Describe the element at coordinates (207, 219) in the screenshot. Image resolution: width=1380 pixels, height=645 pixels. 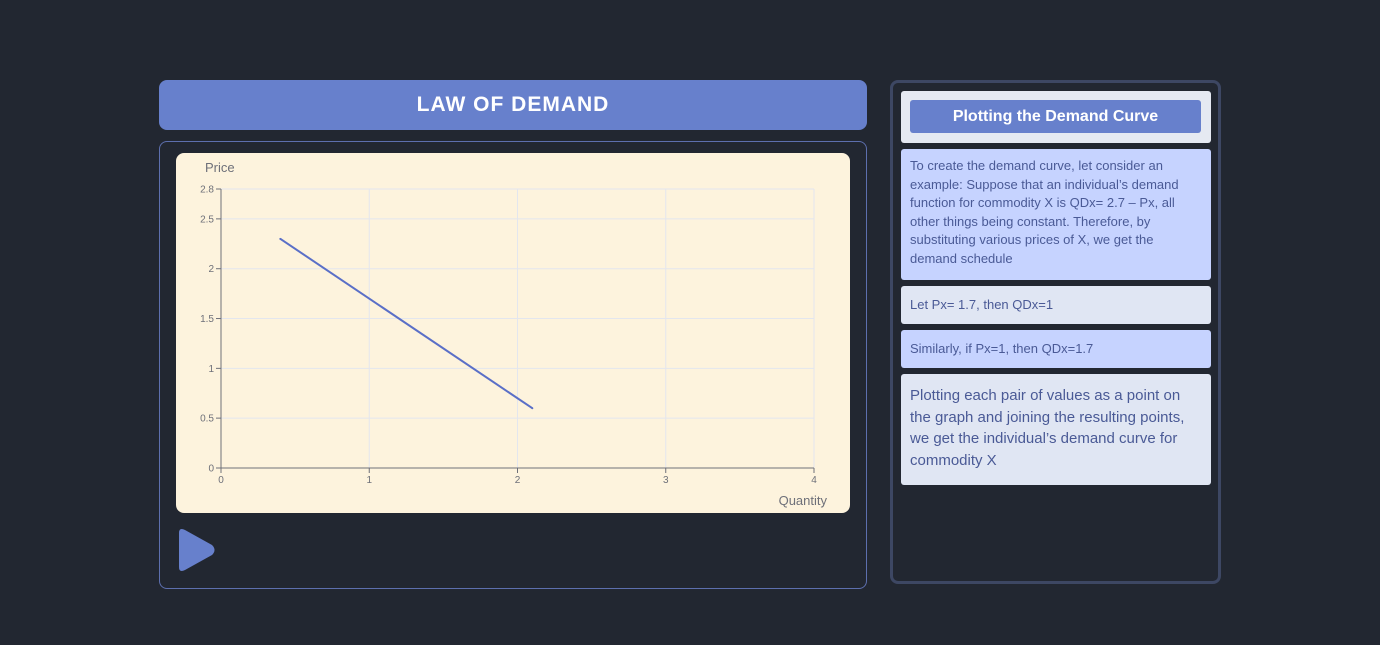
I see `y-tick-label: 2.5` at that location.